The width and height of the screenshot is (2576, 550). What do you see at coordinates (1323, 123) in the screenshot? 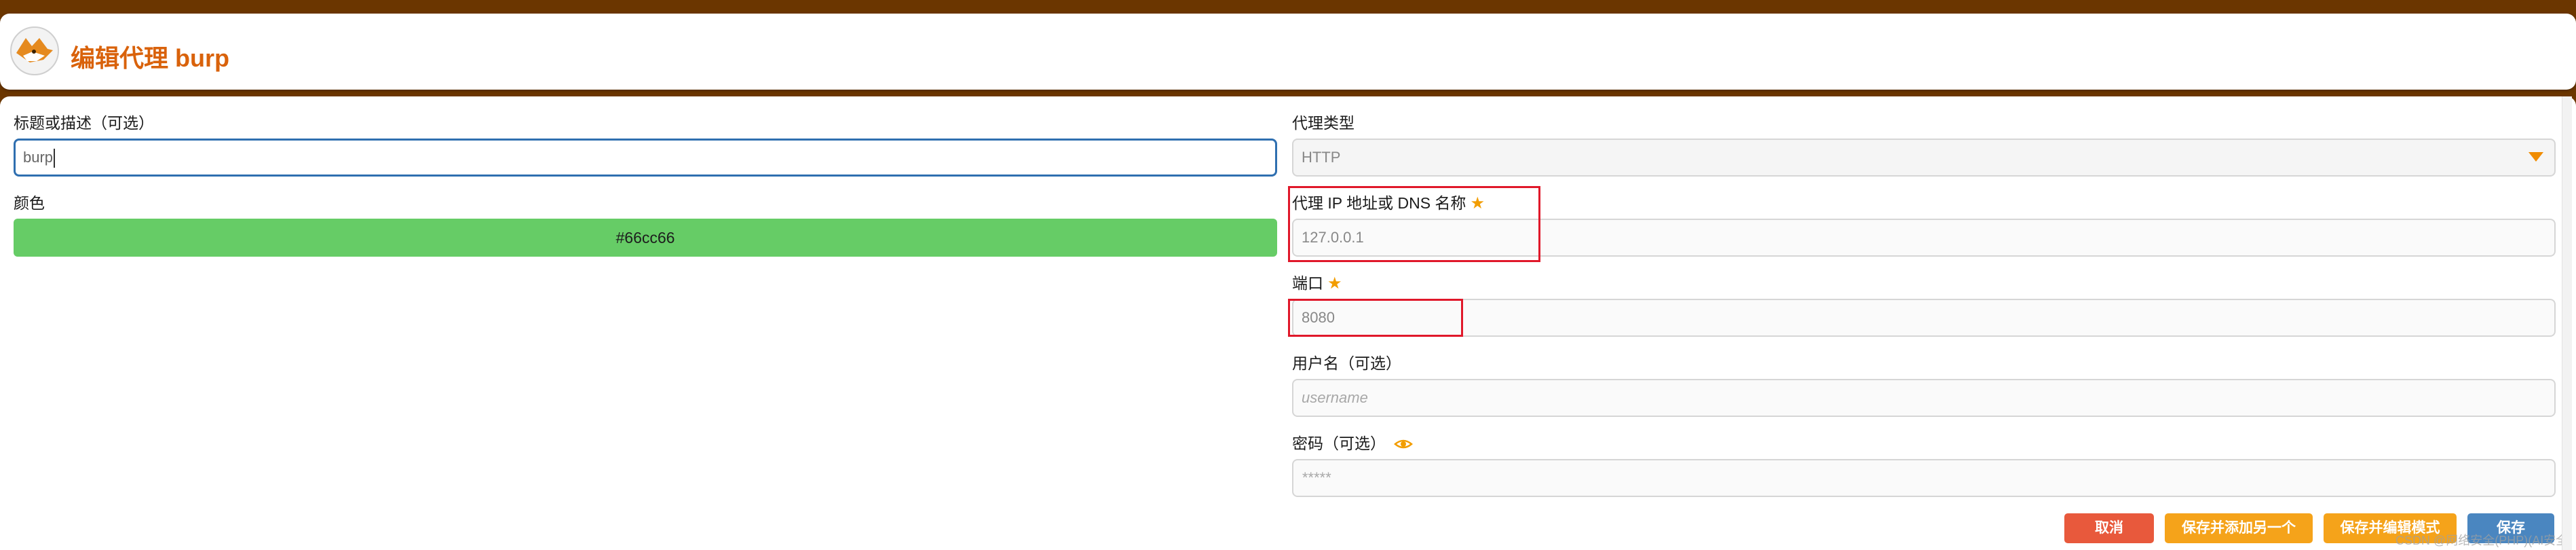
I see `proxy-type-label: 代理类型` at bounding box center [1323, 123].